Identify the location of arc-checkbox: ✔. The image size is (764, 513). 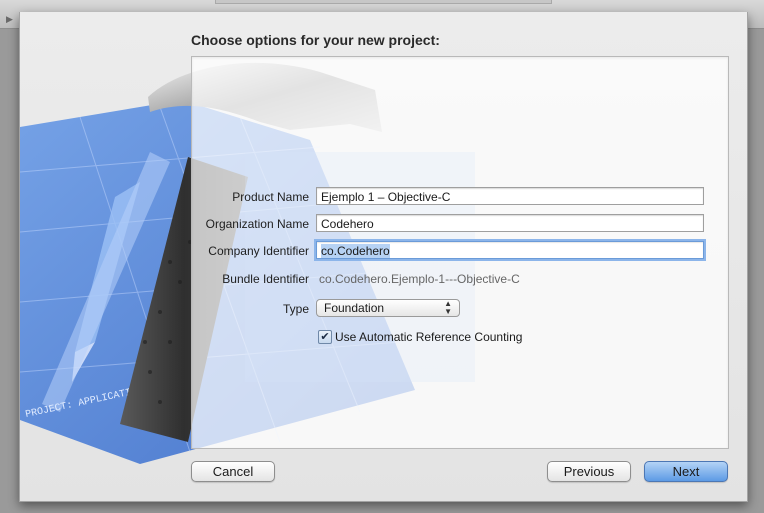
(325, 337).